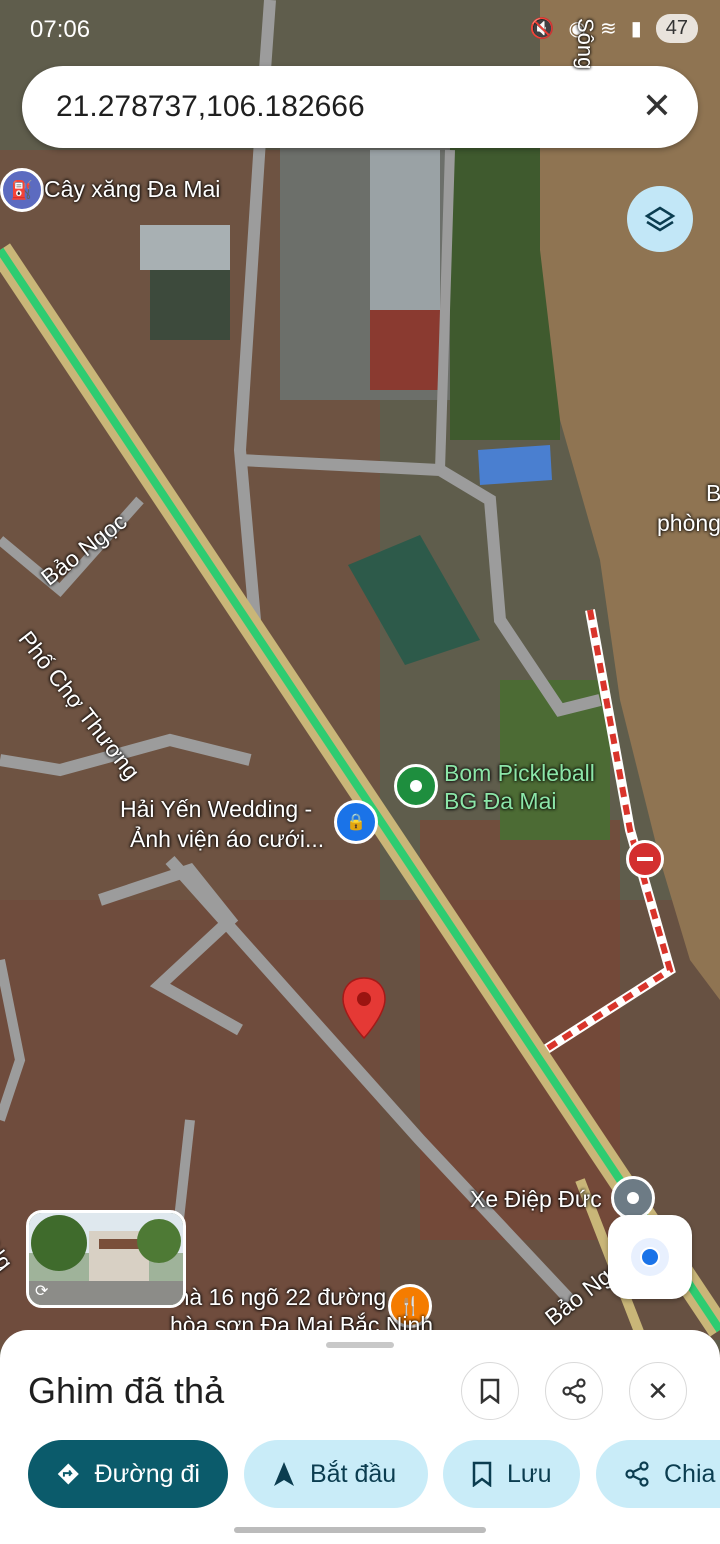 This screenshot has height=1544, width=720. What do you see at coordinates (645, 859) in the screenshot?
I see `no-entry-icon` at bounding box center [645, 859].